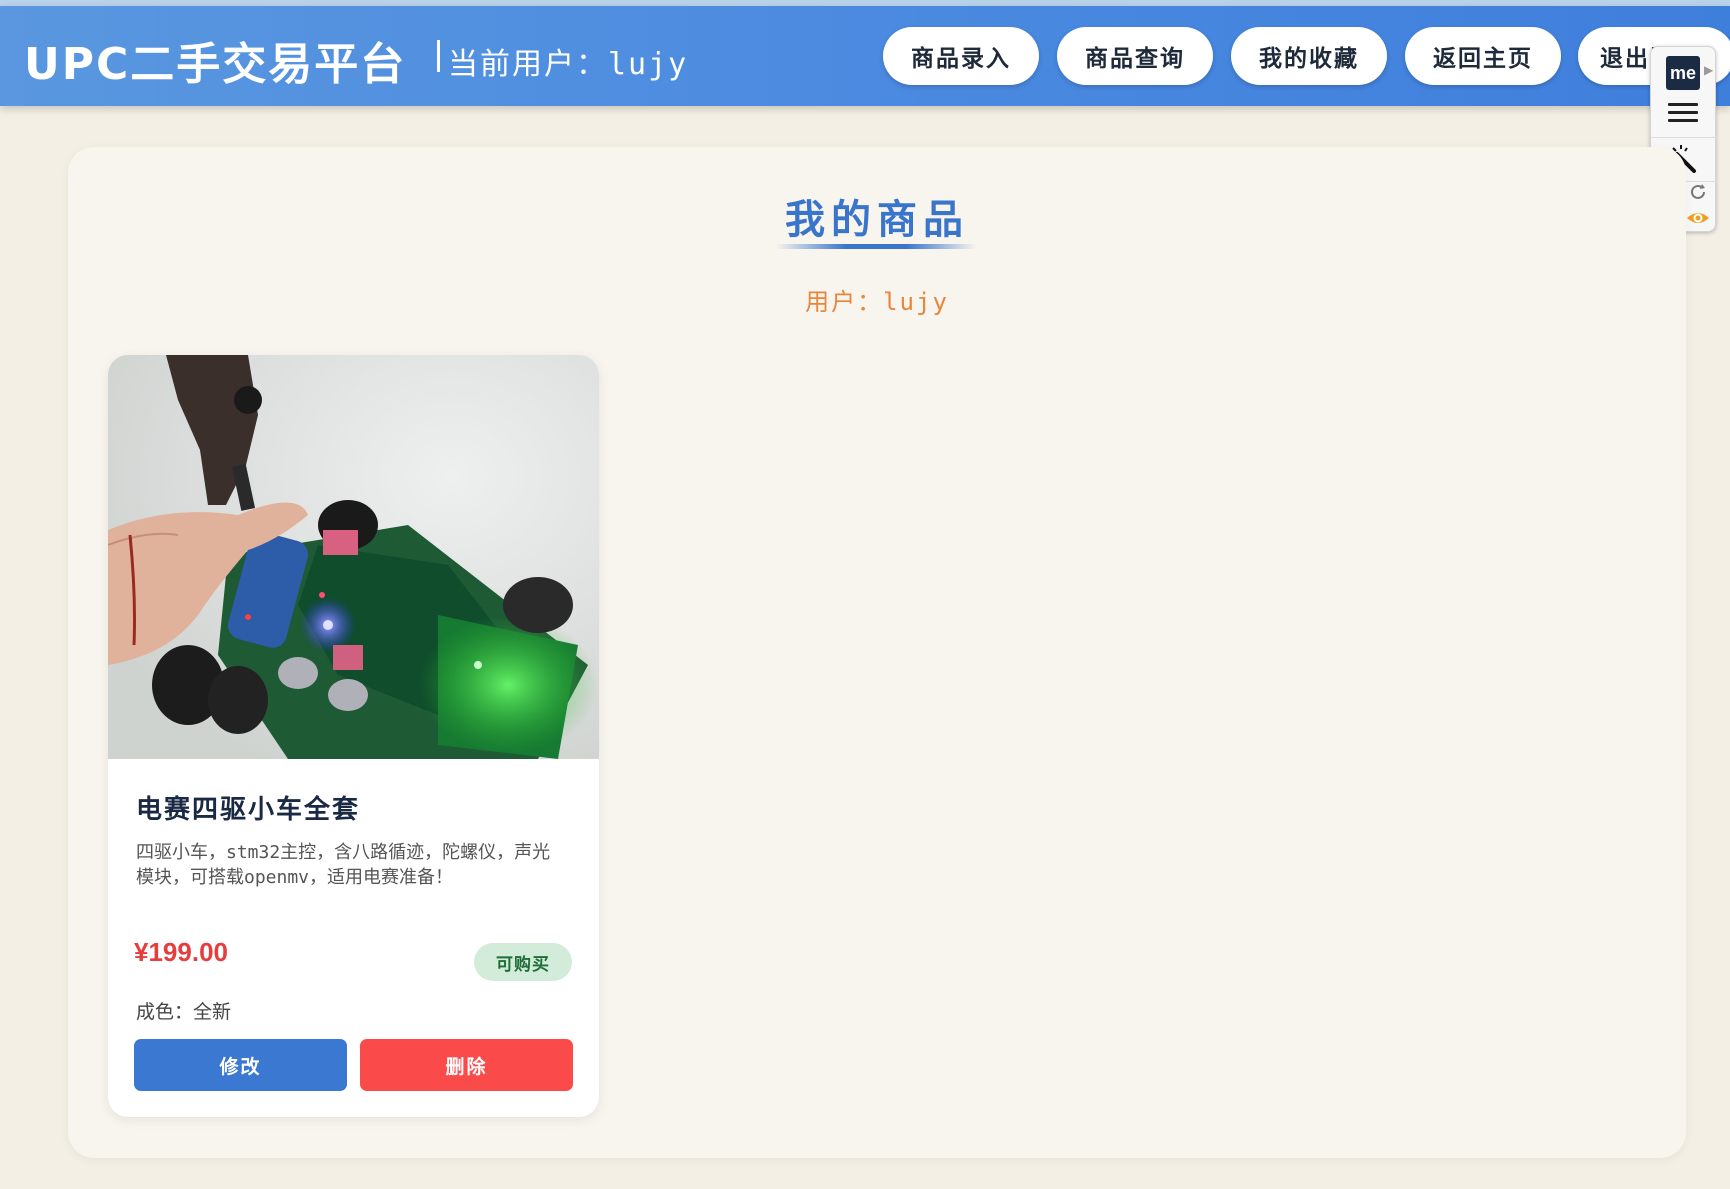 This screenshot has height=1189, width=1730. I want to click on extension-divider, so click(1684, 137).